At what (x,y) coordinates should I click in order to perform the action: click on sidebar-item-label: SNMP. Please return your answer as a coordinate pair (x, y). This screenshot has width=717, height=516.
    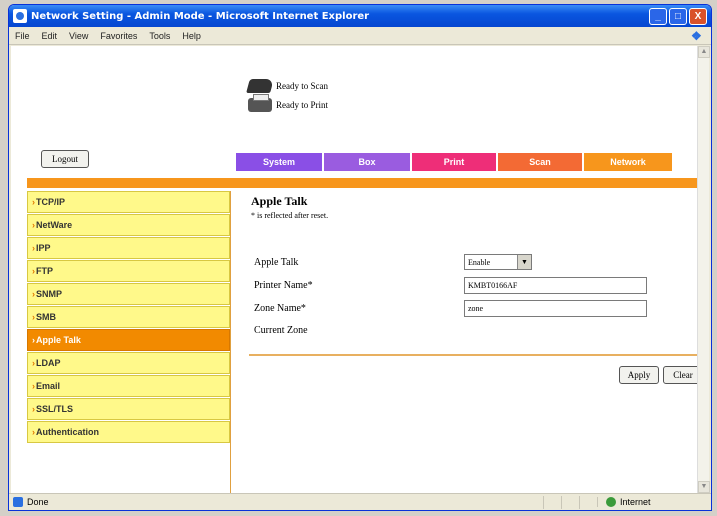
    Looking at the image, I should click on (49, 294).